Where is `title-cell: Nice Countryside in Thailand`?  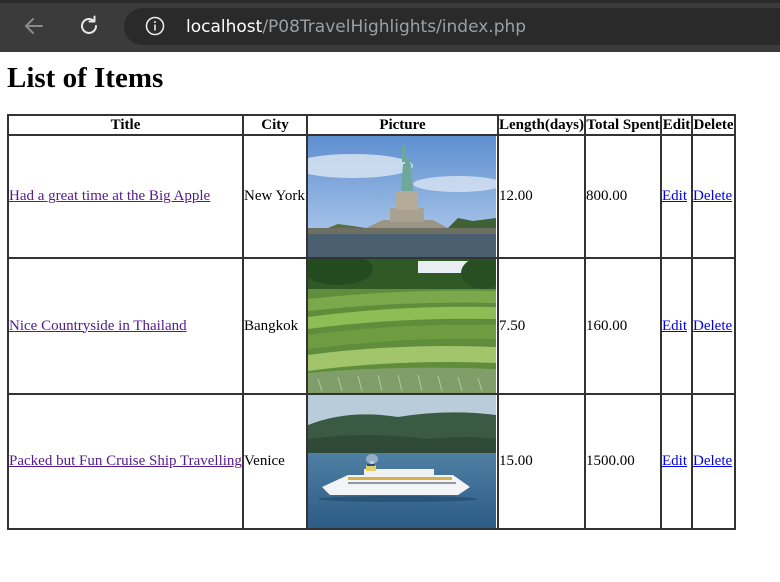 title-cell: Nice Countryside in Thailand is located at coordinates (125, 326).